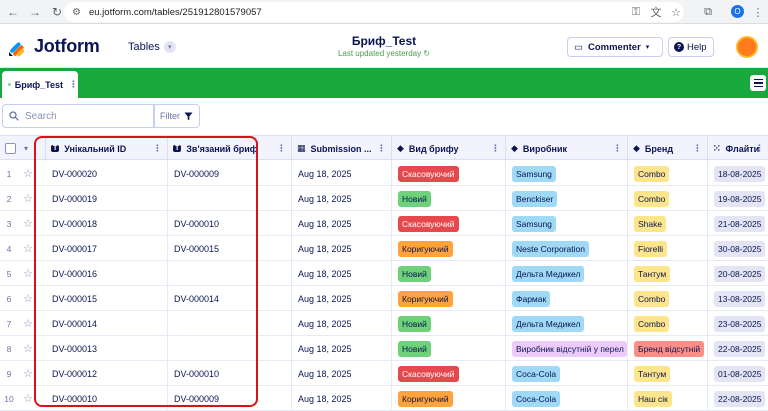 The width and height of the screenshot is (768, 411). What do you see at coordinates (656, 12) in the screenshot?
I see `translate-icon: 文` at bounding box center [656, 12].